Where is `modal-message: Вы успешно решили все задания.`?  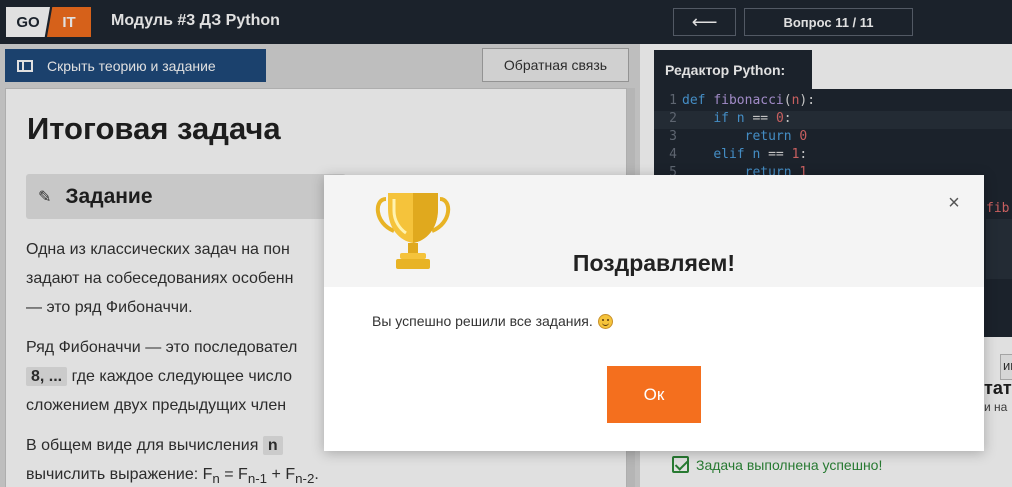
modal-message: Вы успешно решили все задания. is located at coordinates (492, 321).